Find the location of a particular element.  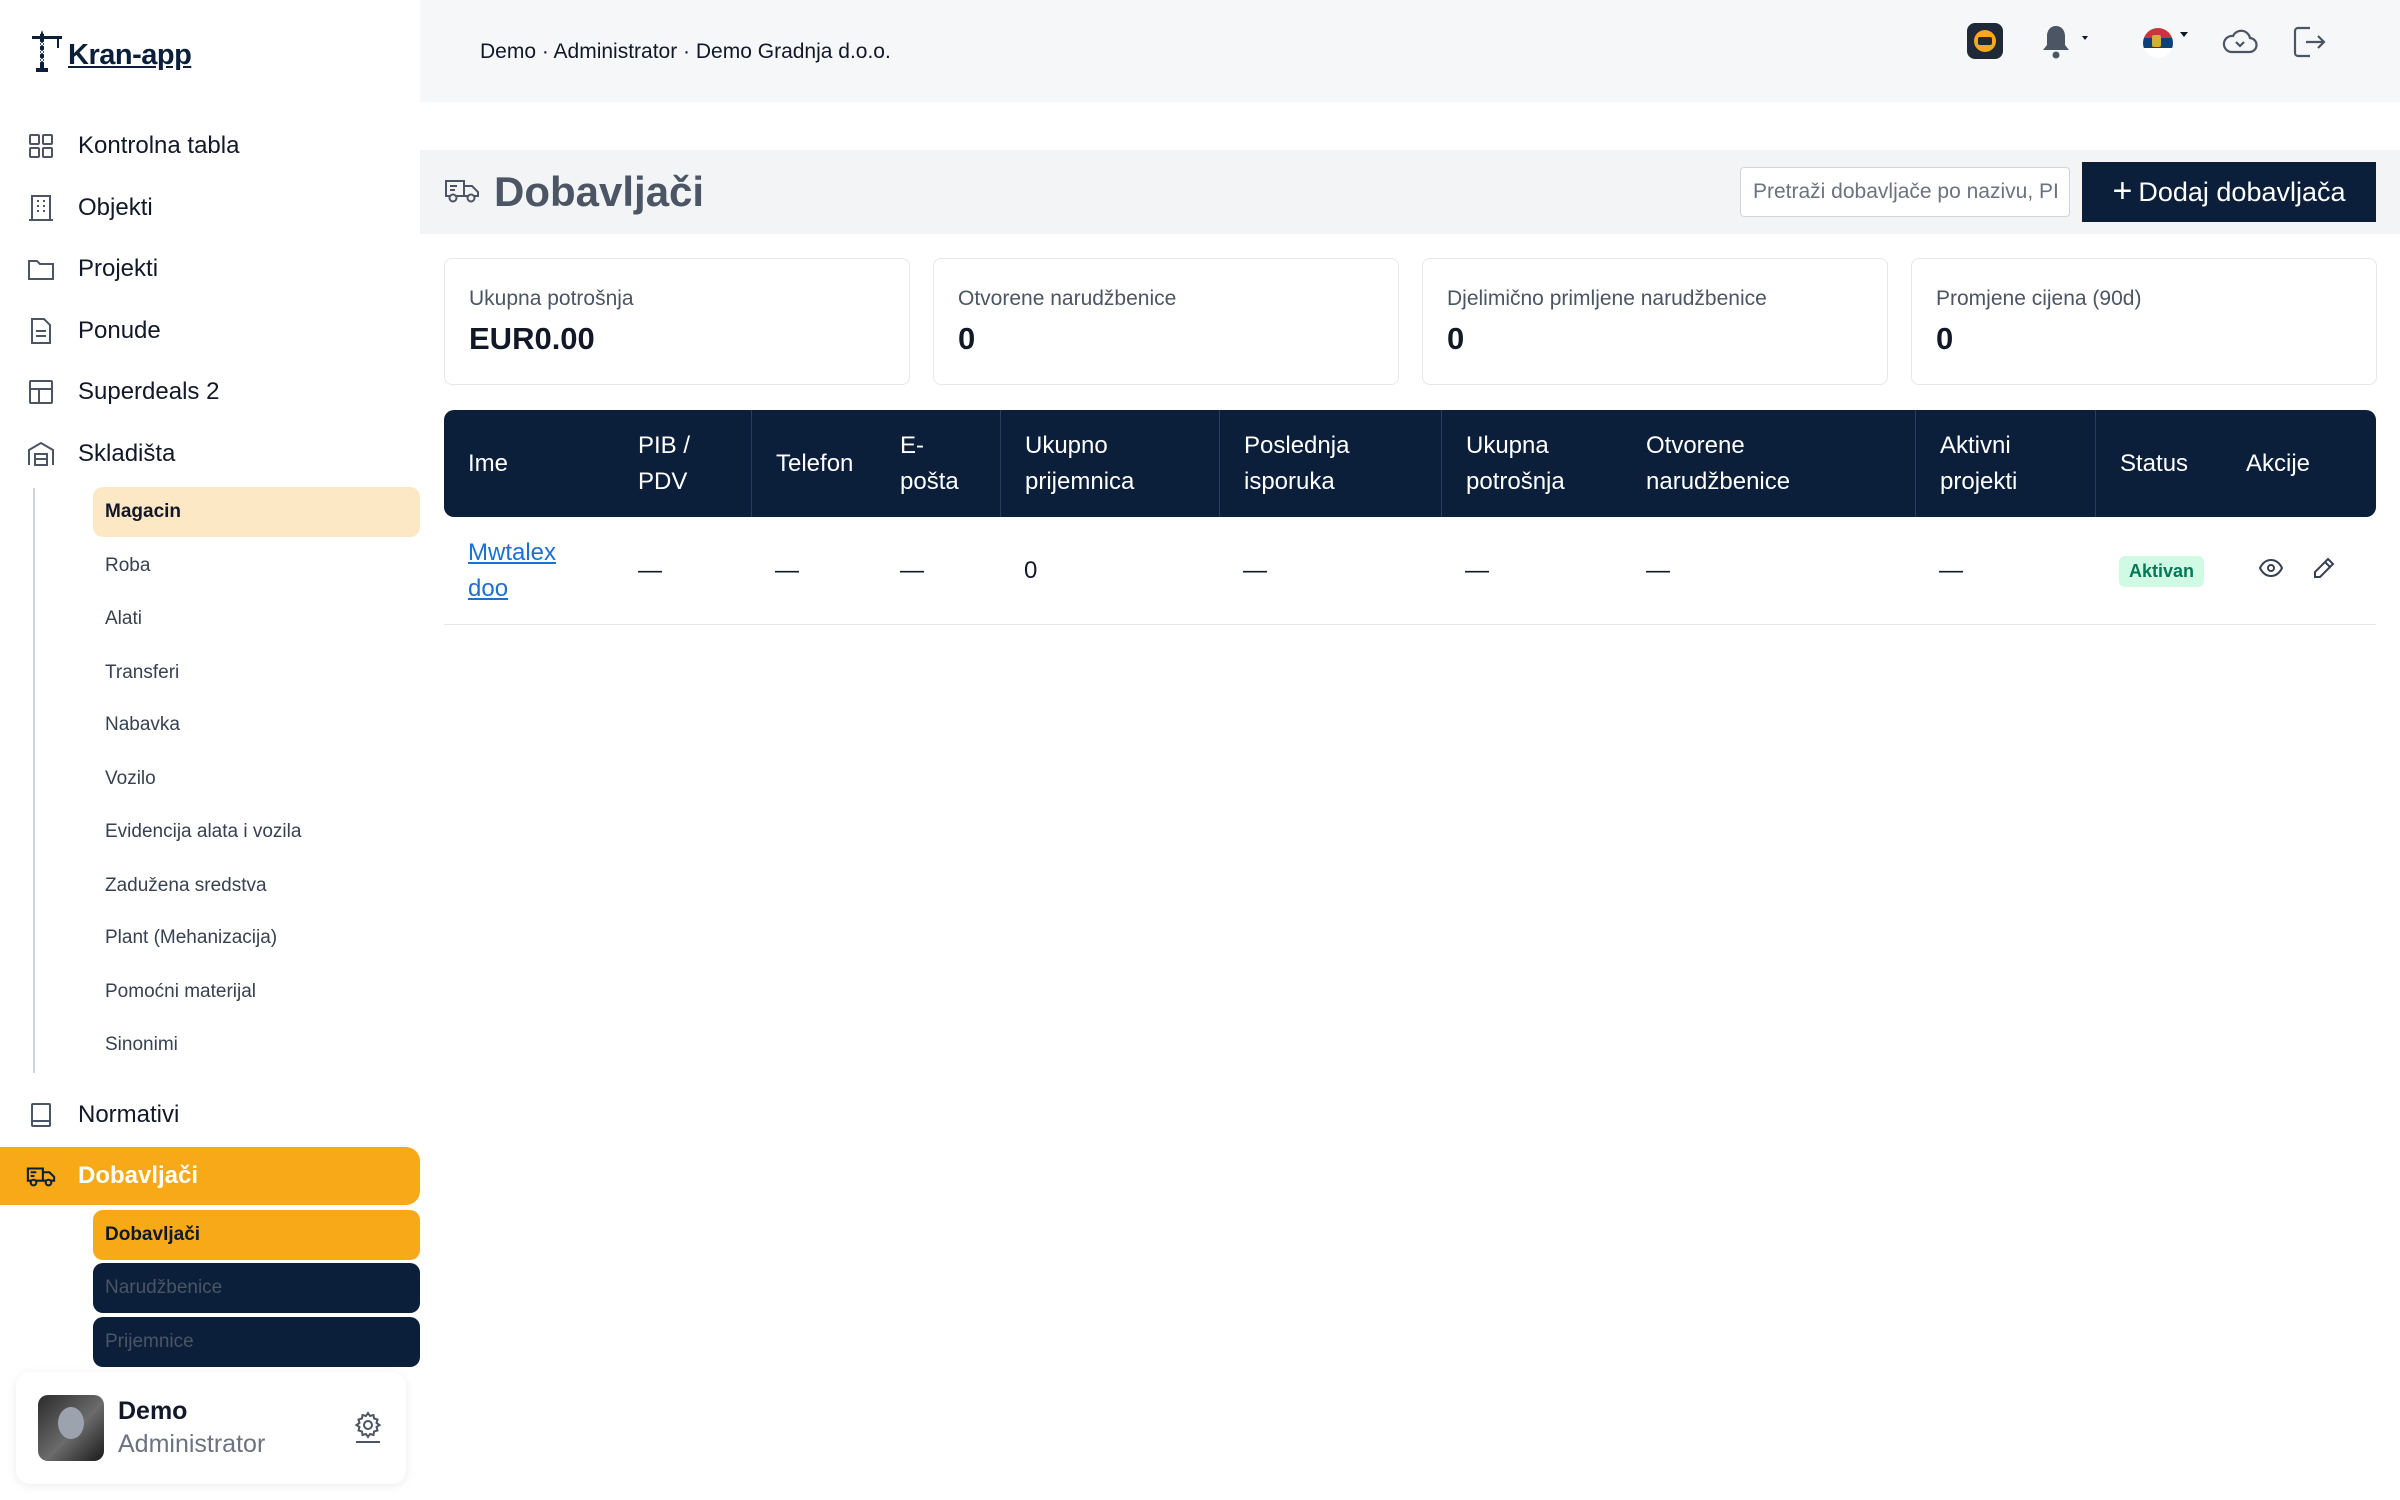

status-badge: Aktivan is located at coordinates (2162, 571).